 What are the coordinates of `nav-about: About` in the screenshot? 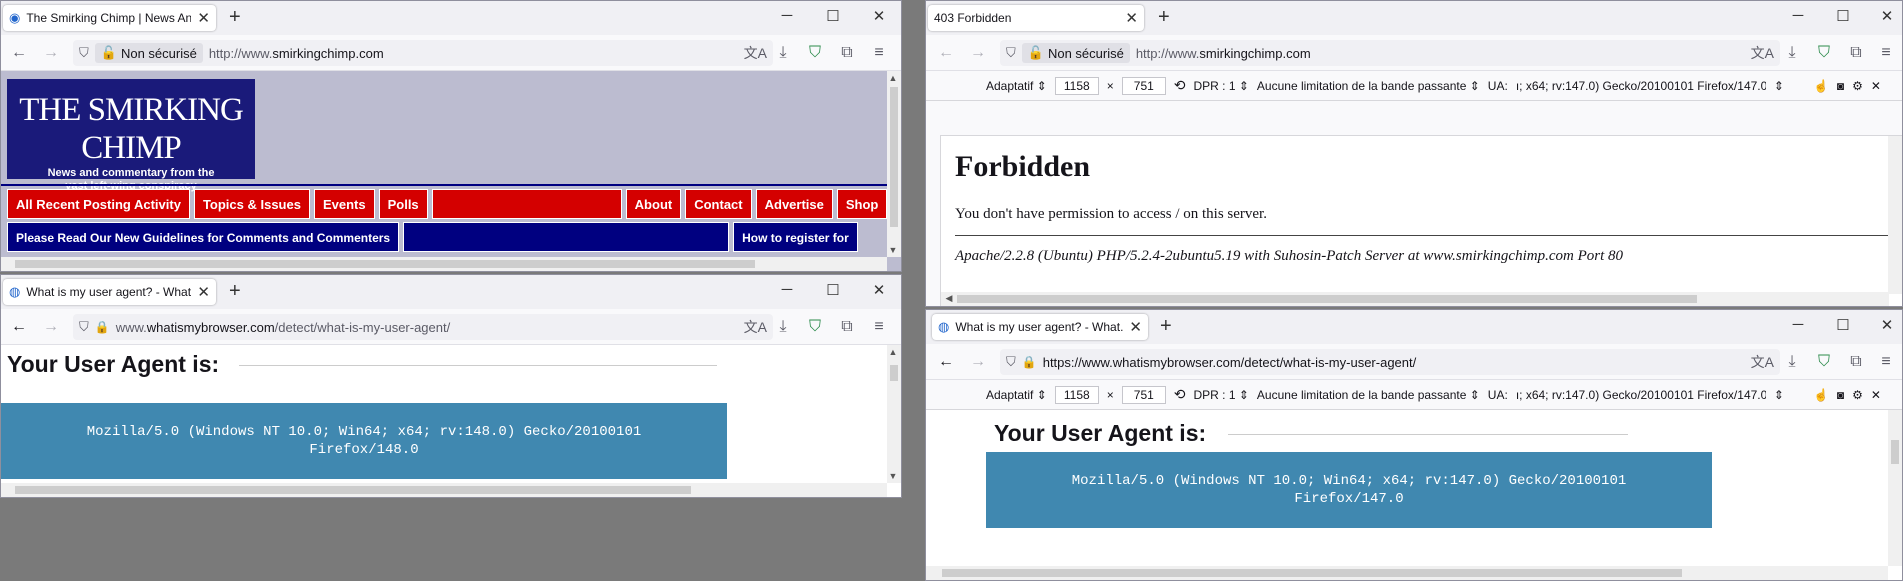 It's located at (653, 204).